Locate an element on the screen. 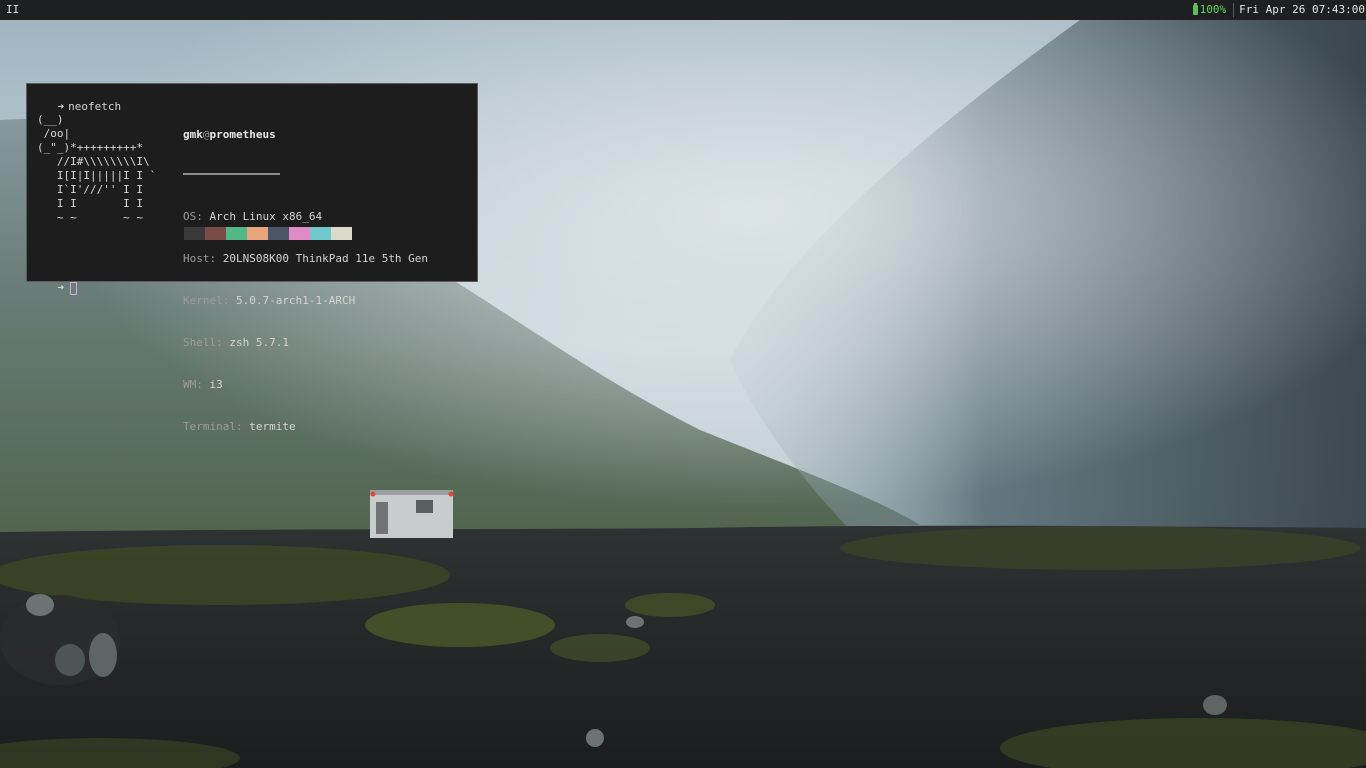  info-row: OS: Arch Linux x86_64 is located at coordinates (305, 217).